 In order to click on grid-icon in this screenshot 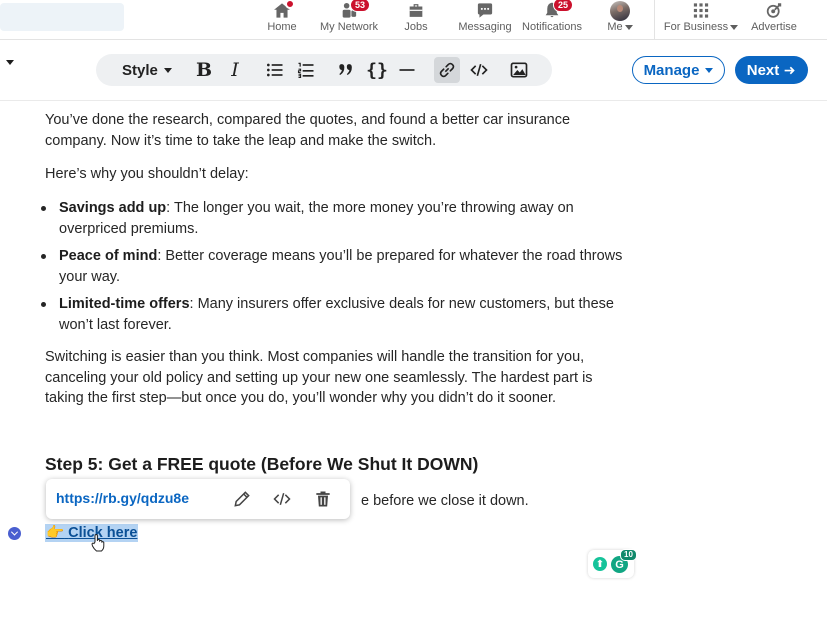, I will do `click(701, 10)`.